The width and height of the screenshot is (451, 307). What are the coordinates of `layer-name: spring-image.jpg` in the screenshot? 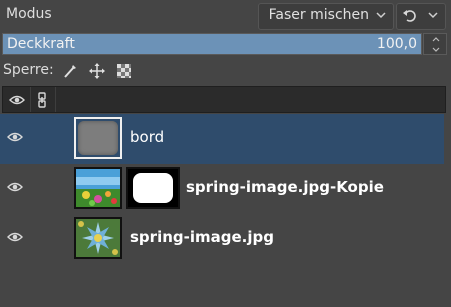 It's located at (202, 237).